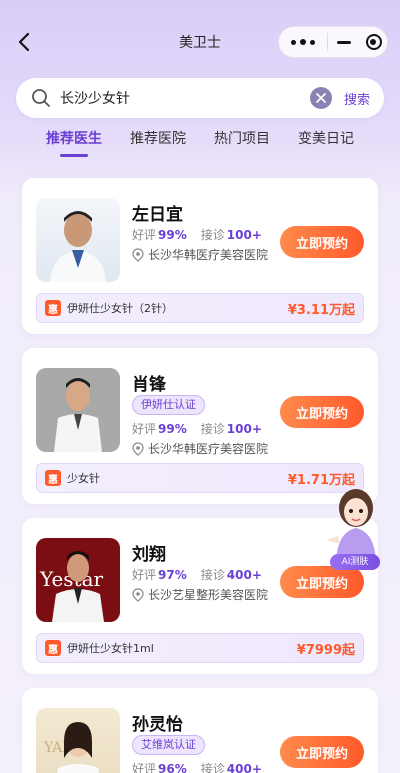 The image size is (400, 773). I want to click on search-button: 搜索, so click(357, 98).